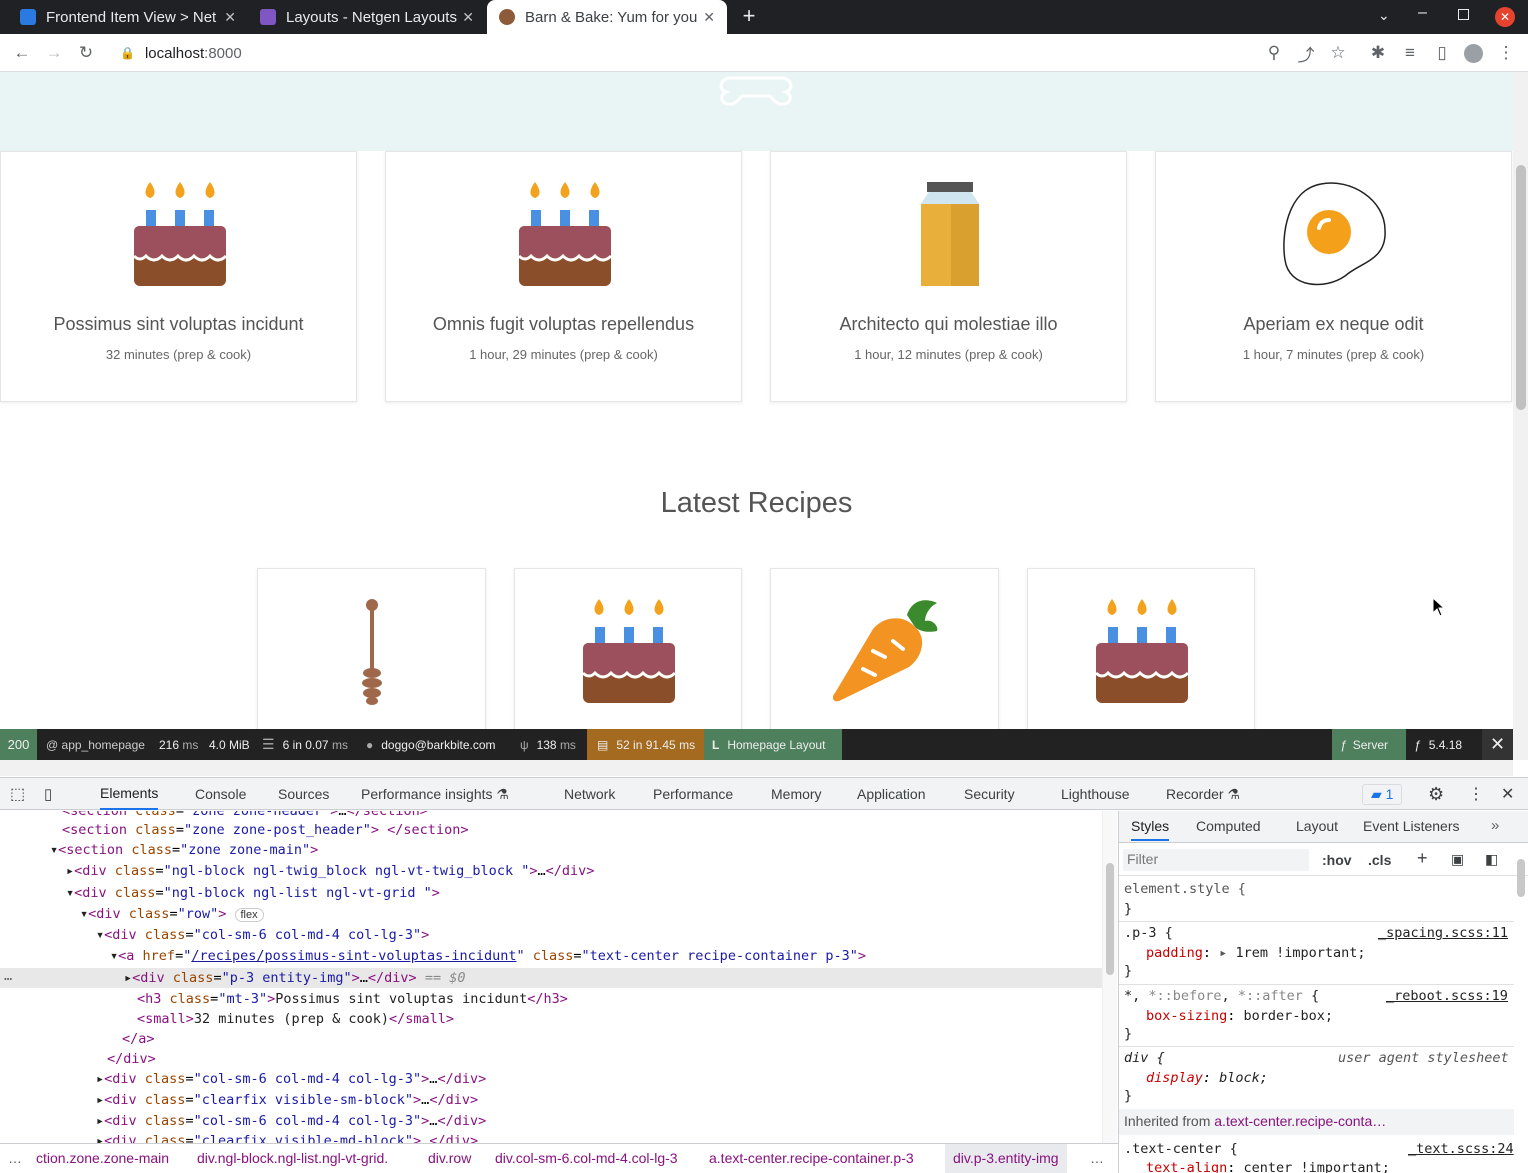 The width and height of the screenshot is (1528, 1173). I want to click on zoom-icon: ⚲, so click(1274, 53).